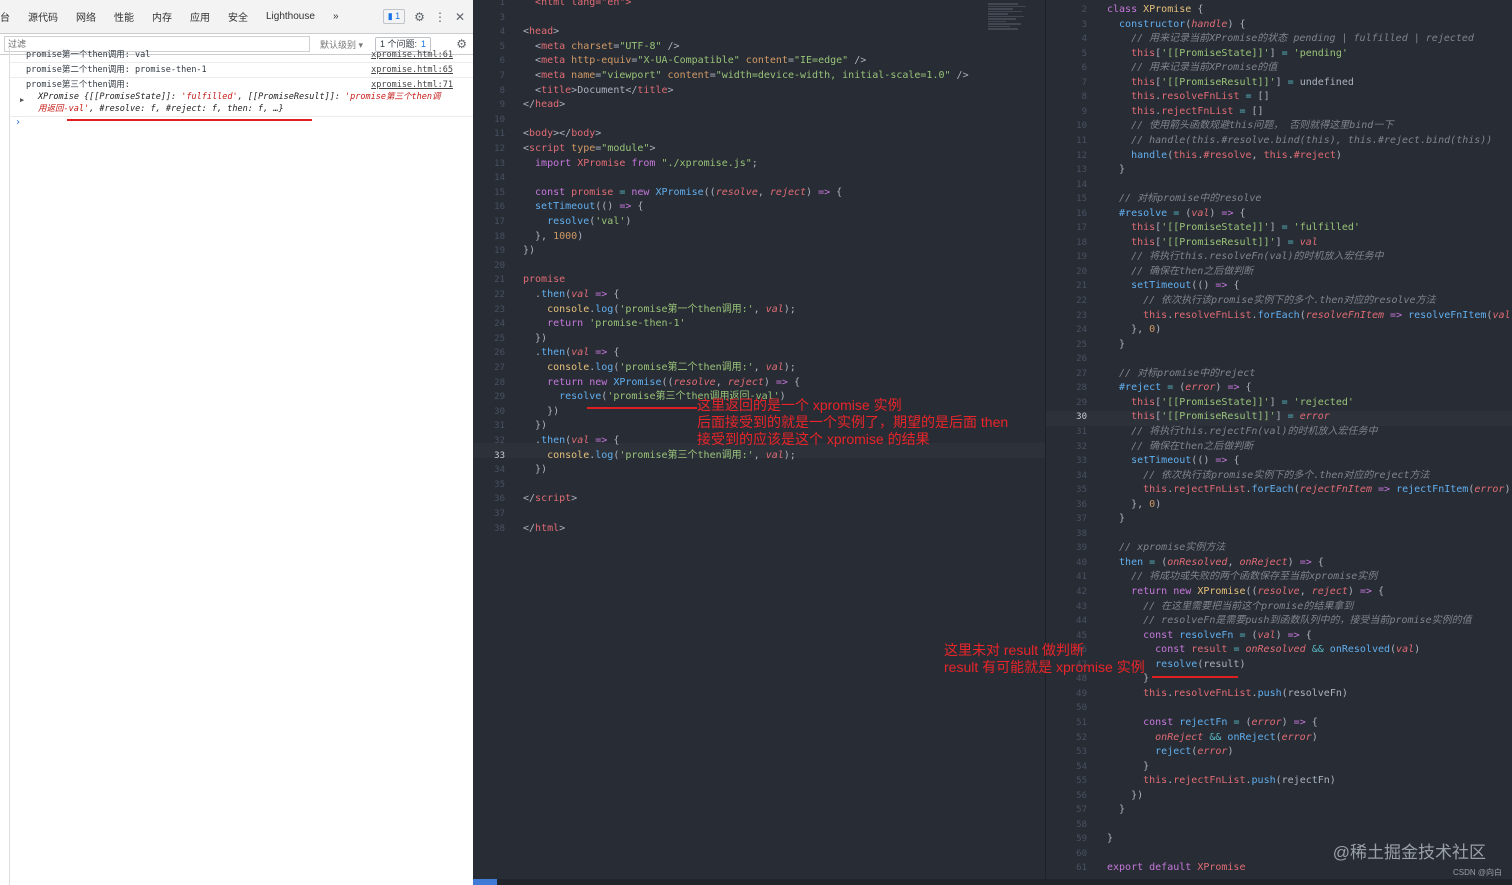 The height and width of the screenshot is (885, 1512). I want to click on tab-lighthouse: Lighthouse, so click(290, 16).